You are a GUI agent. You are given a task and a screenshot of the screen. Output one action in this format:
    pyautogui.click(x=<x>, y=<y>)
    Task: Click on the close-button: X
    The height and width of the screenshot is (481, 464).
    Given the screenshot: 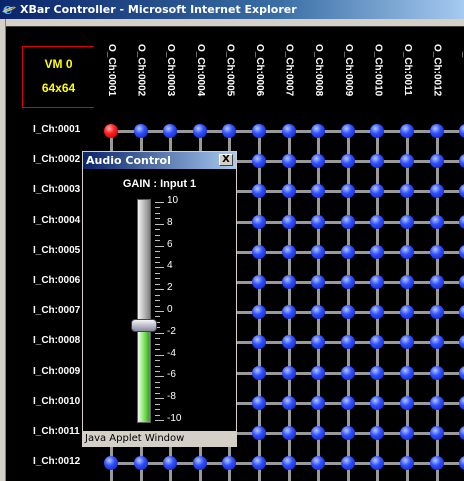 What is the action you would take?
    pyautogui.click(x=226, y=160)
    